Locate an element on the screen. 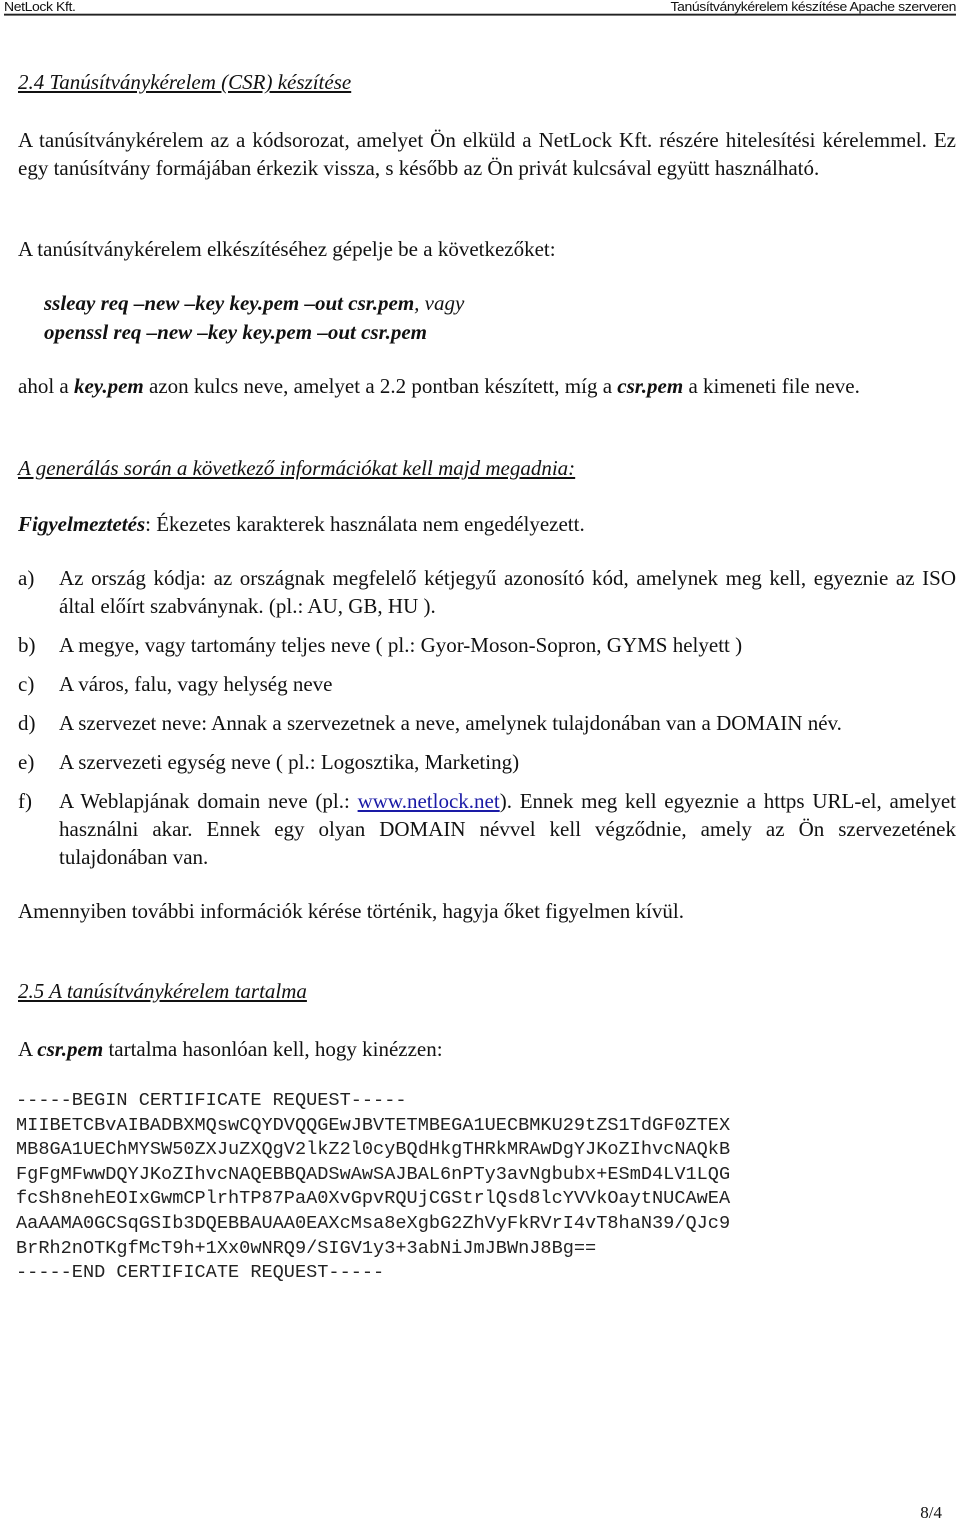 This screenshot has height=1524, width=960. list-marker: f) is located at coordinates (25, 801).